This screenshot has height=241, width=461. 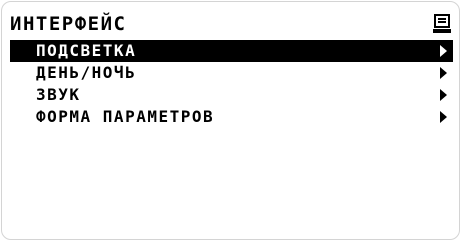 What do you see at coordinates (231, 117) in the screenshot?
I see `menu-item-parameter-form: ФОРМА ПАРАМЕТРОВ` at bounding box center [231, 117].